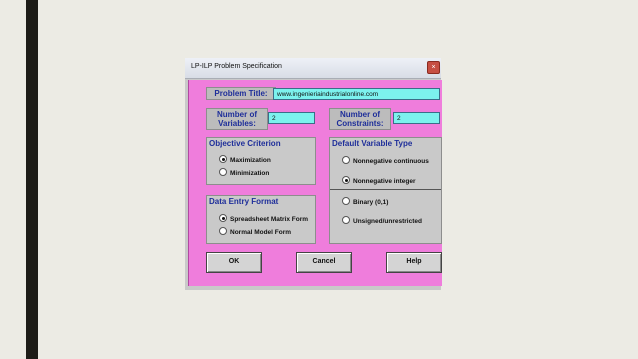 This screenshot has width=638, height=359. What do you see at coordinates (237, 114) in the screenshot?
I see `num-variables-label-line1: Number of` at bounding box center [237, 114].